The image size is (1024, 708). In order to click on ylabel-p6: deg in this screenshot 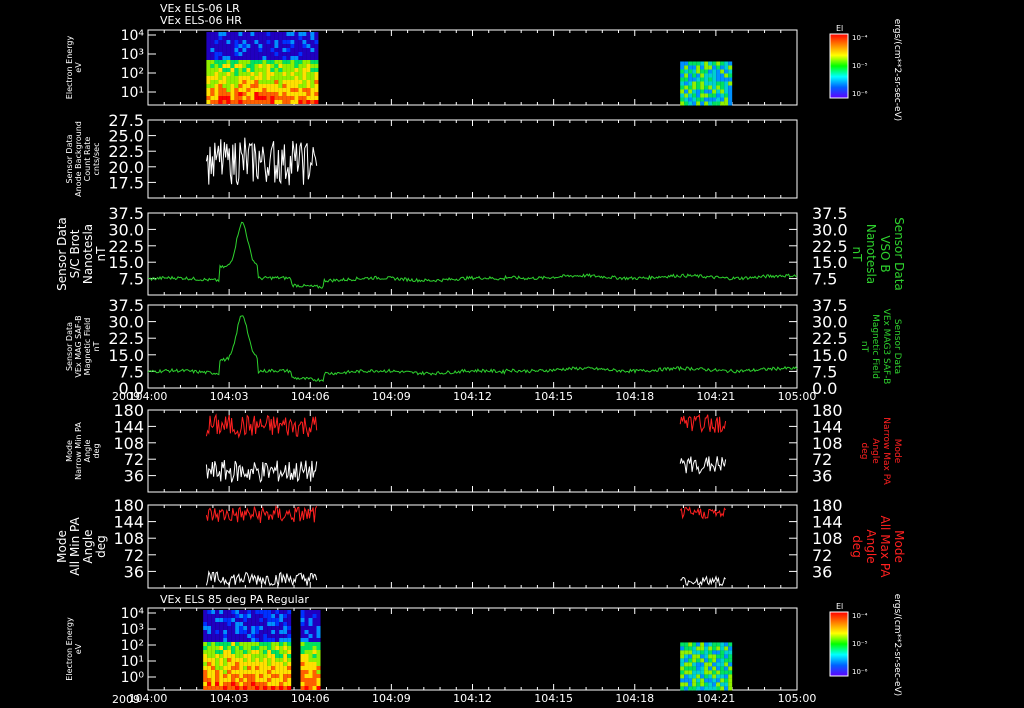, I will do `click(101, 546)`.